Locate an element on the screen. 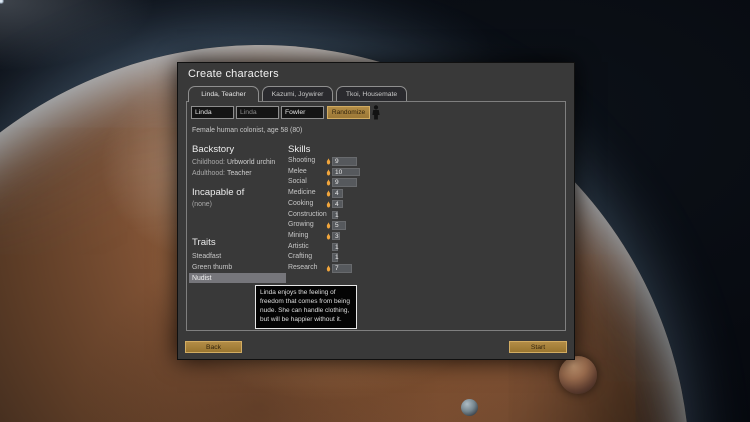  skill-value: 10 is located at coordinates (339, 172).